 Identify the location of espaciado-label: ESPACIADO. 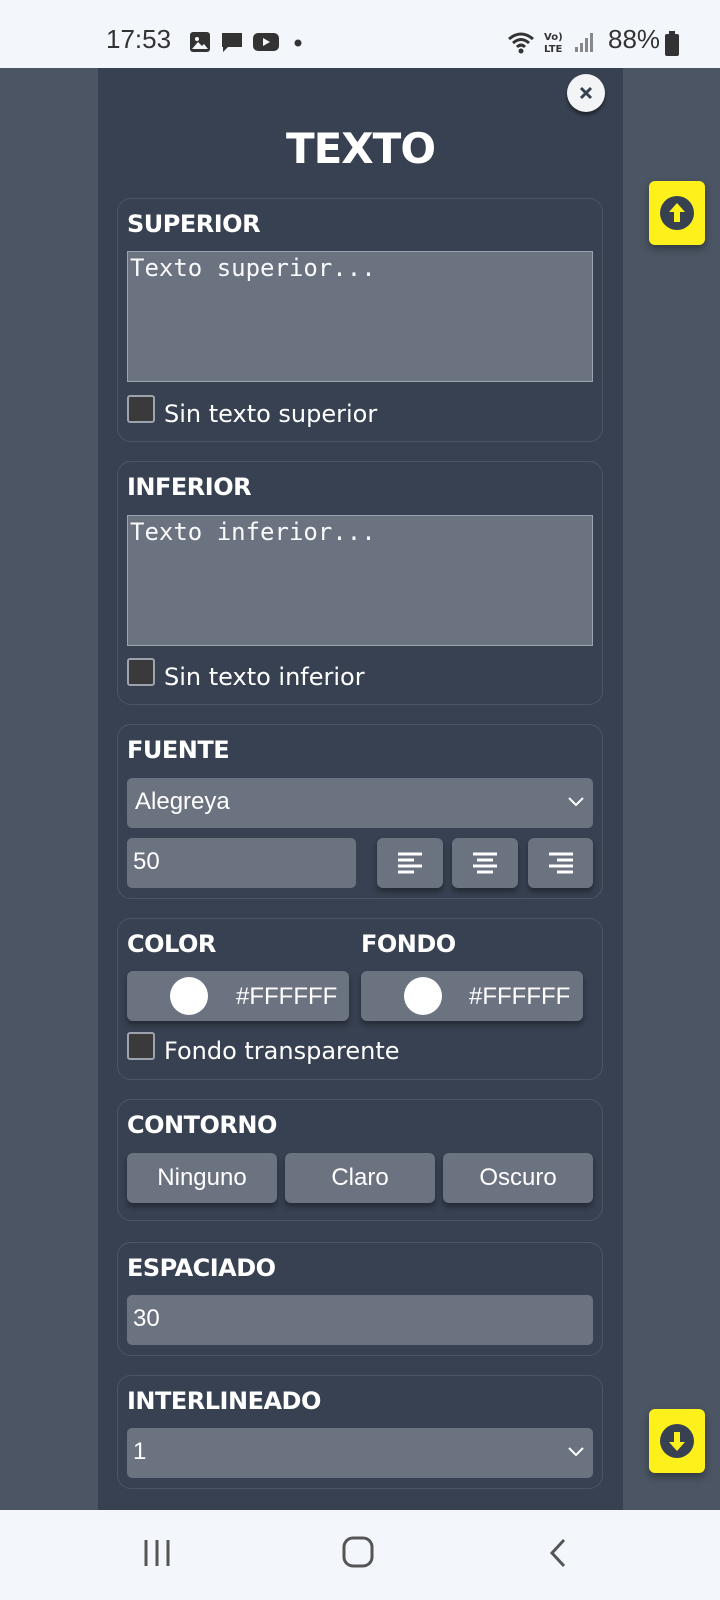
(201, 1268).